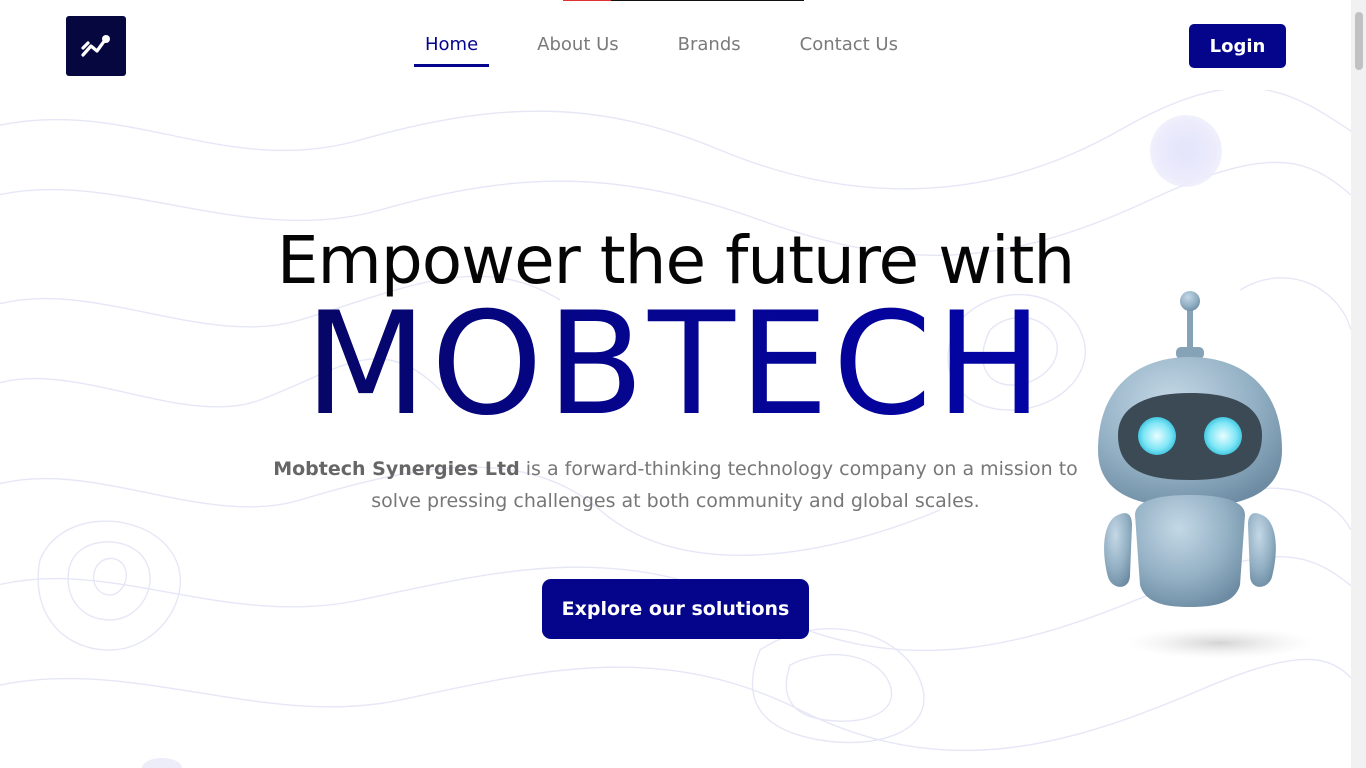 Image resolution: width=1366 pixels, height=768 pixels. I want to click on nav-about-us: About Us, so click(578, 45).